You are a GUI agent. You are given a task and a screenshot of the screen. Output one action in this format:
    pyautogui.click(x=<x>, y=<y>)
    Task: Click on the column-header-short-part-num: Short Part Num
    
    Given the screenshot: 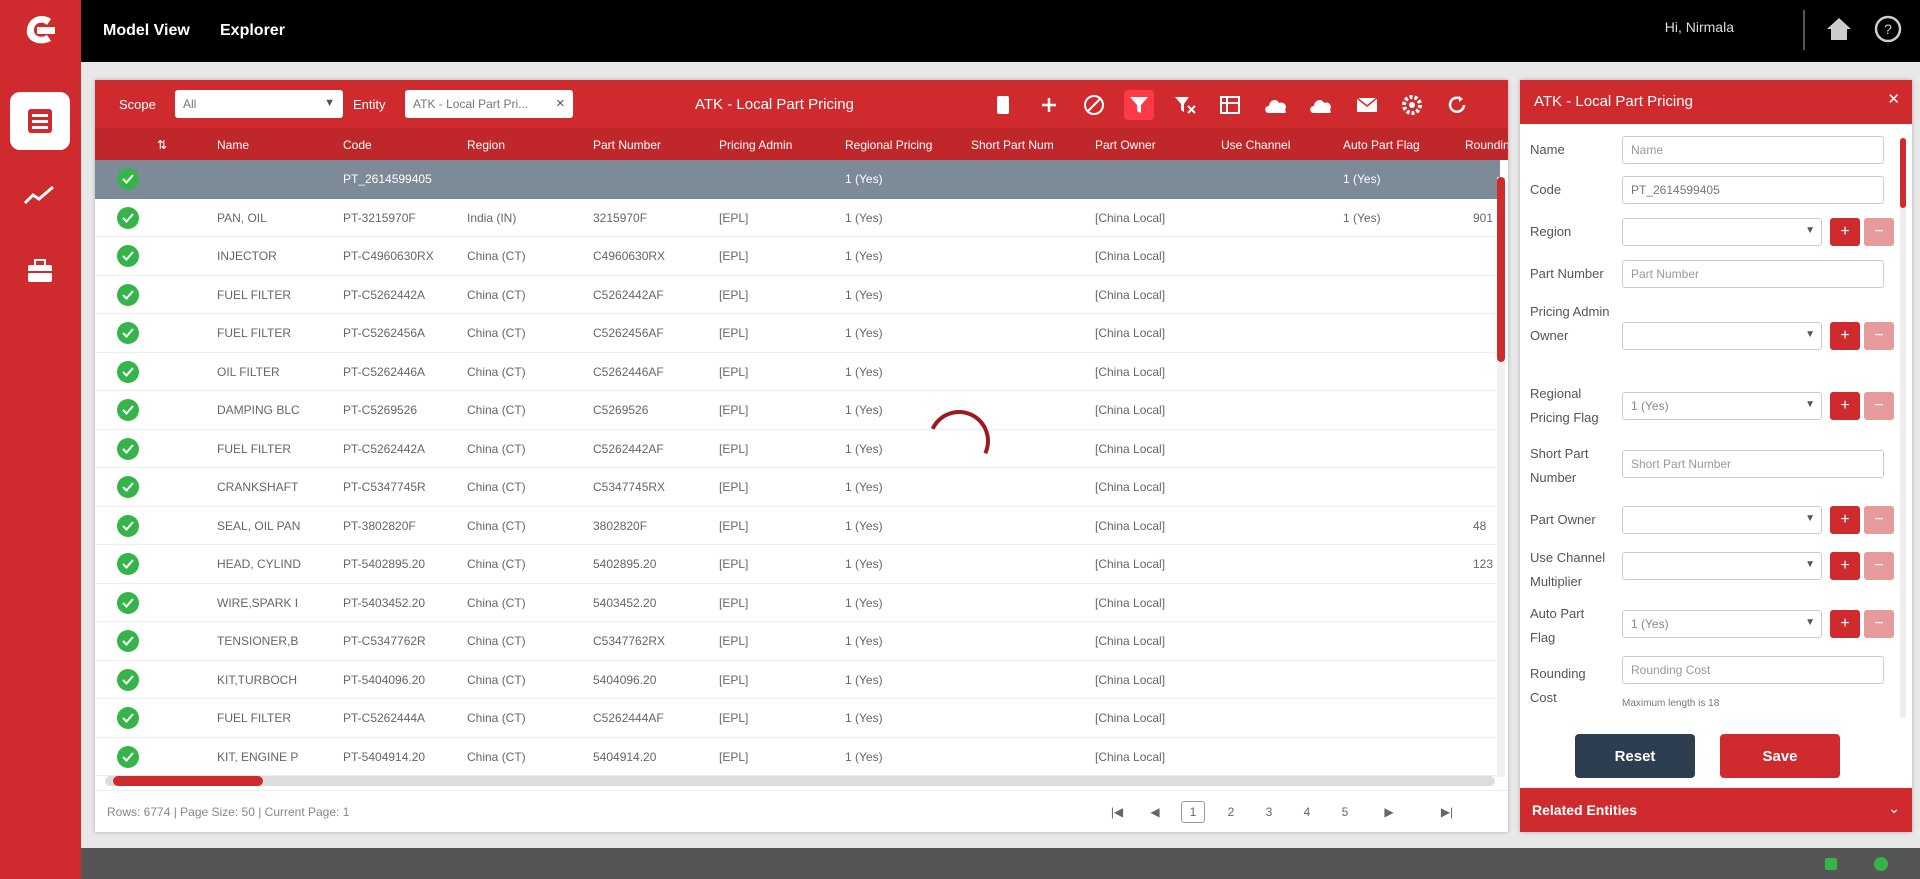 What is the action you would take?
    pyautogui.click(x=1012, y=145)
    